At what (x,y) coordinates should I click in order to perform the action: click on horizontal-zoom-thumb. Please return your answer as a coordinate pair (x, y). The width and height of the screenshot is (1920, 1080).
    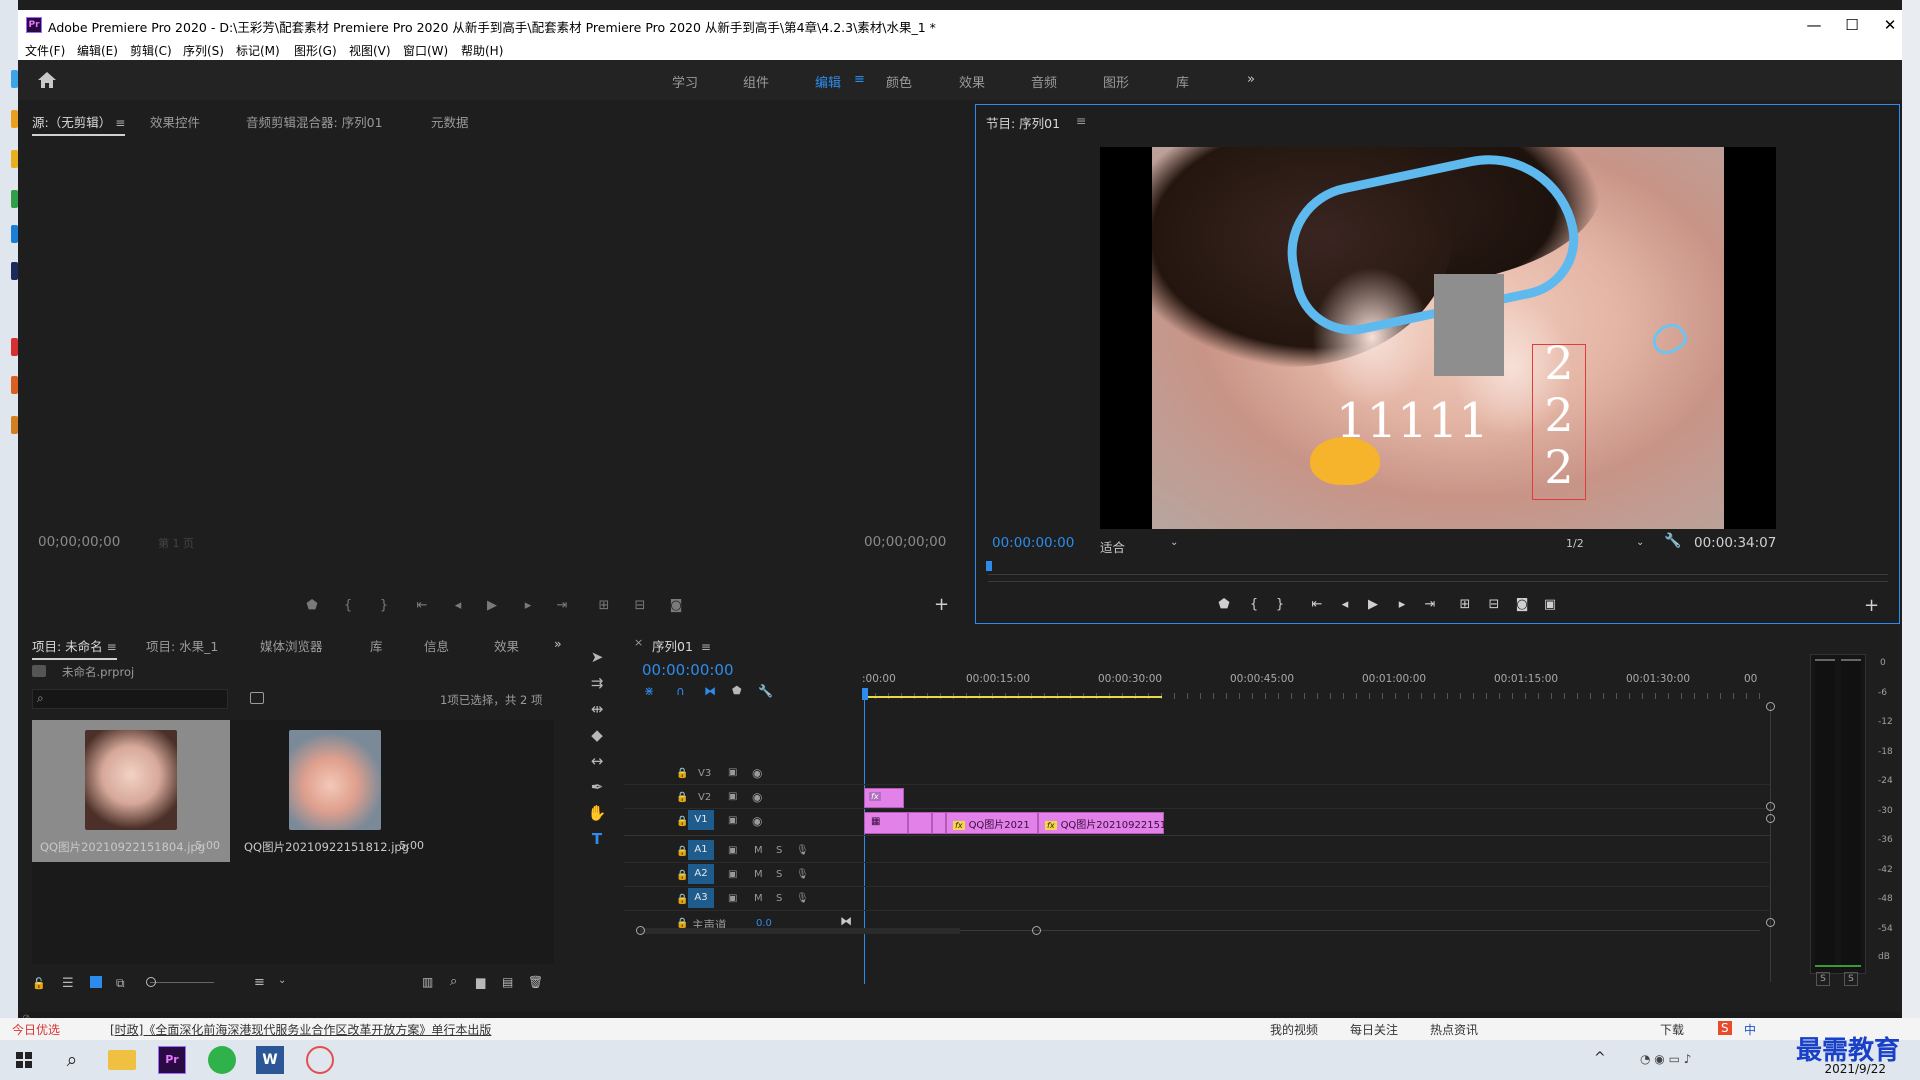
    Looking at the image, I should click on (800, 931).